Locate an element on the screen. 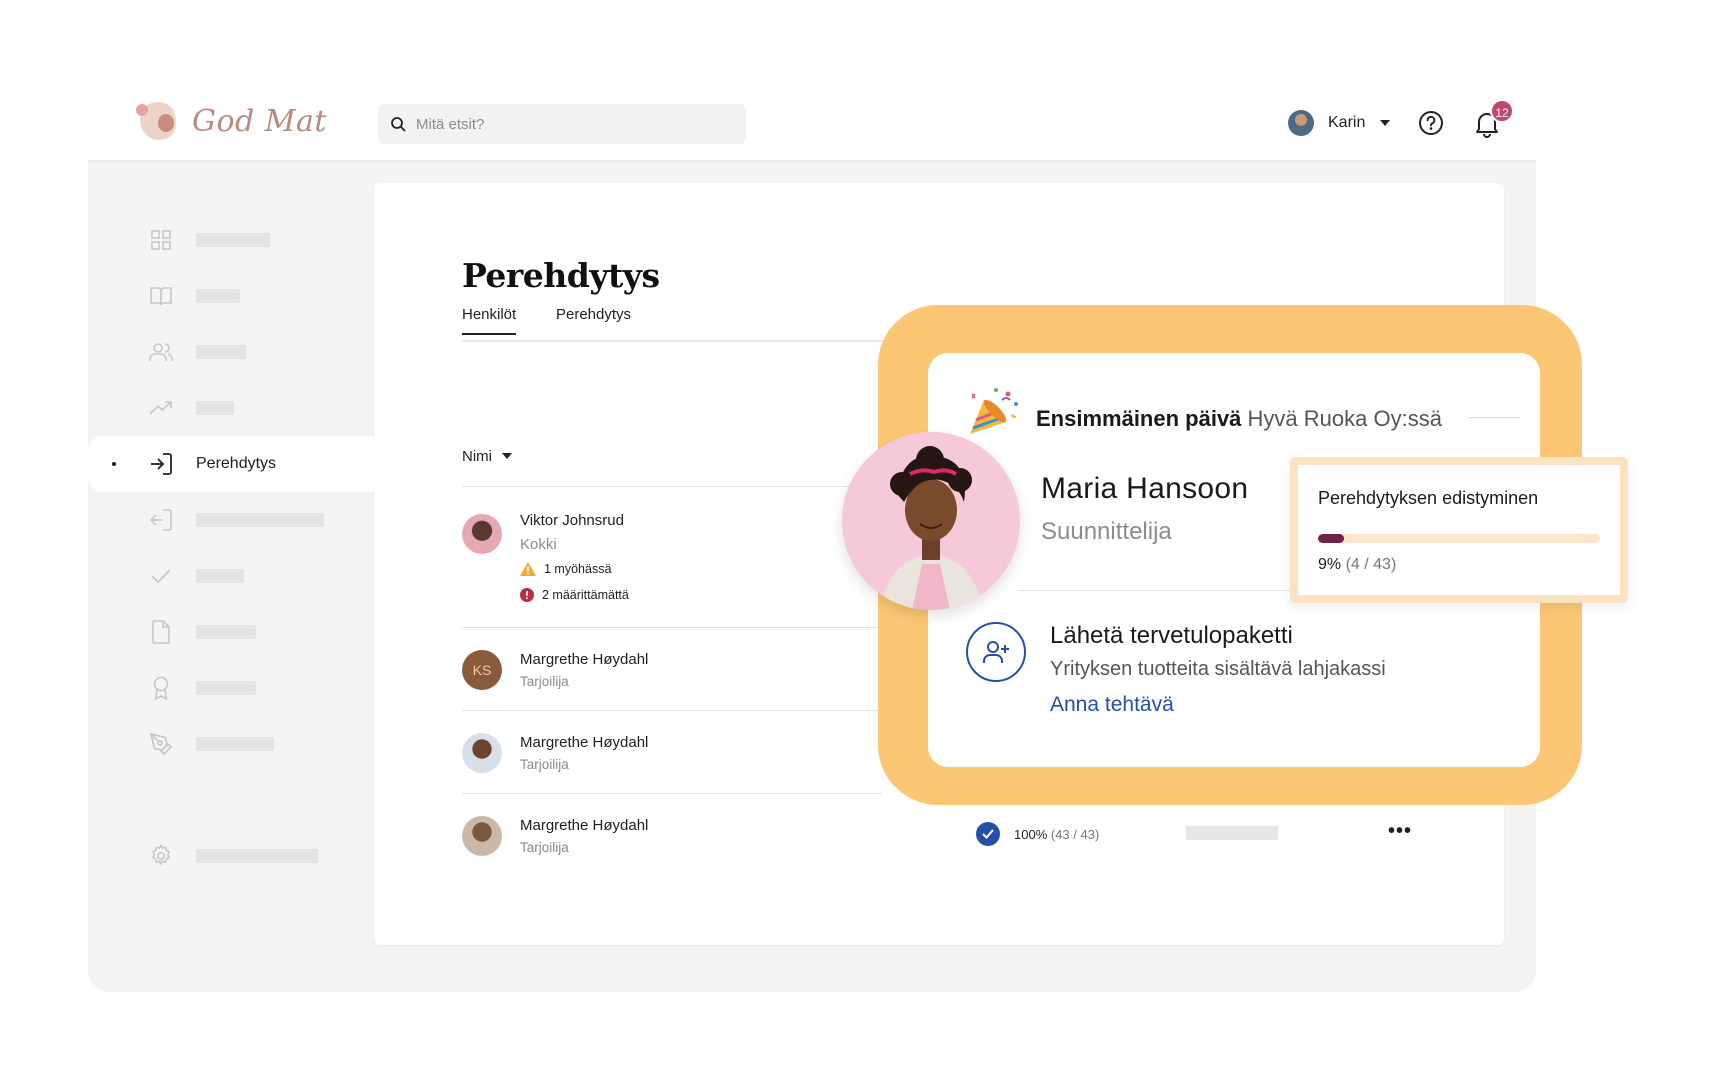  app-logo: God Mat is located at coordinates (231, 121).